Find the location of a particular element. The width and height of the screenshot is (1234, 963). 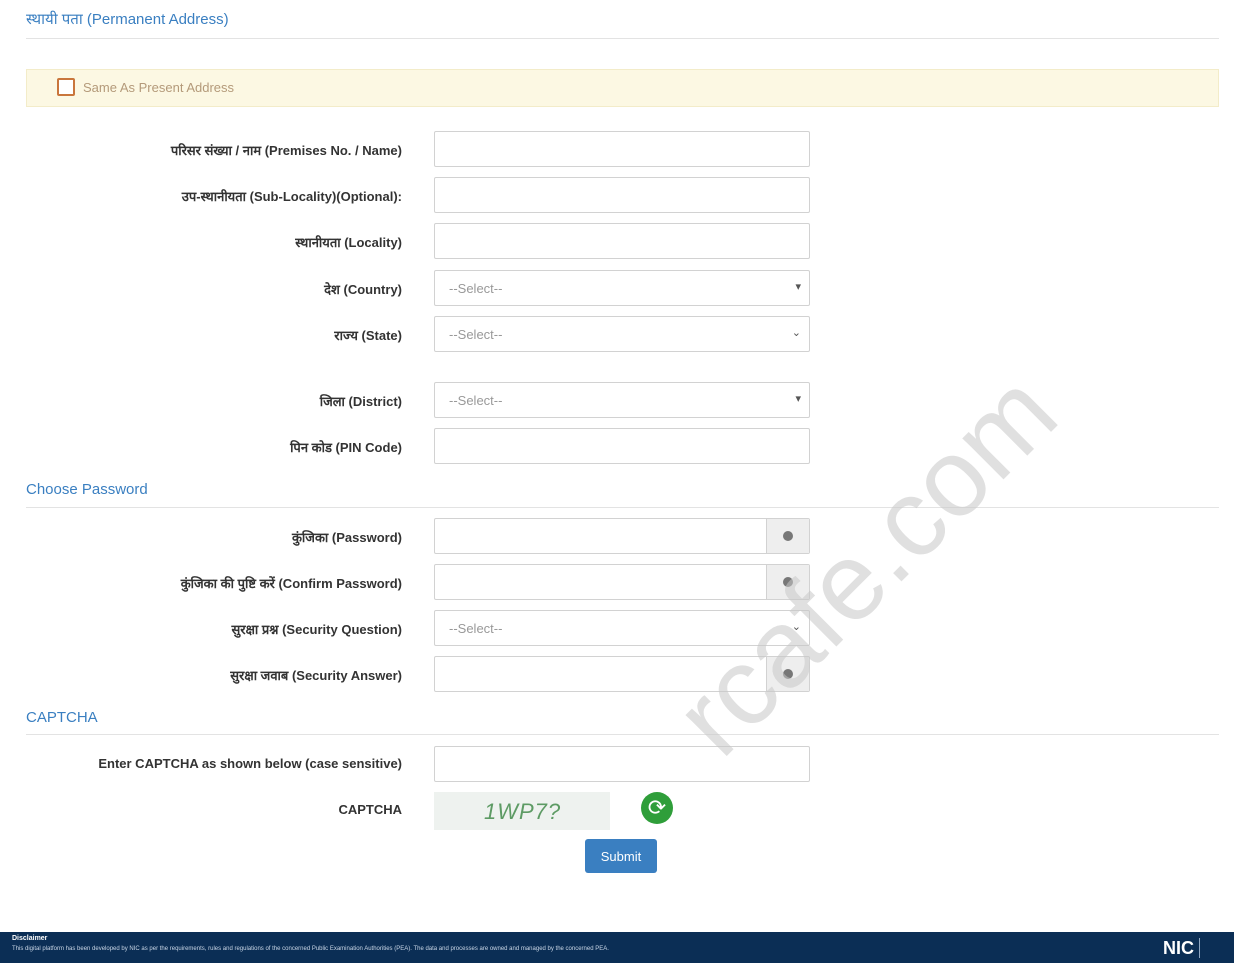

country-label: देश (Country) is located at coordinates (363, 289).